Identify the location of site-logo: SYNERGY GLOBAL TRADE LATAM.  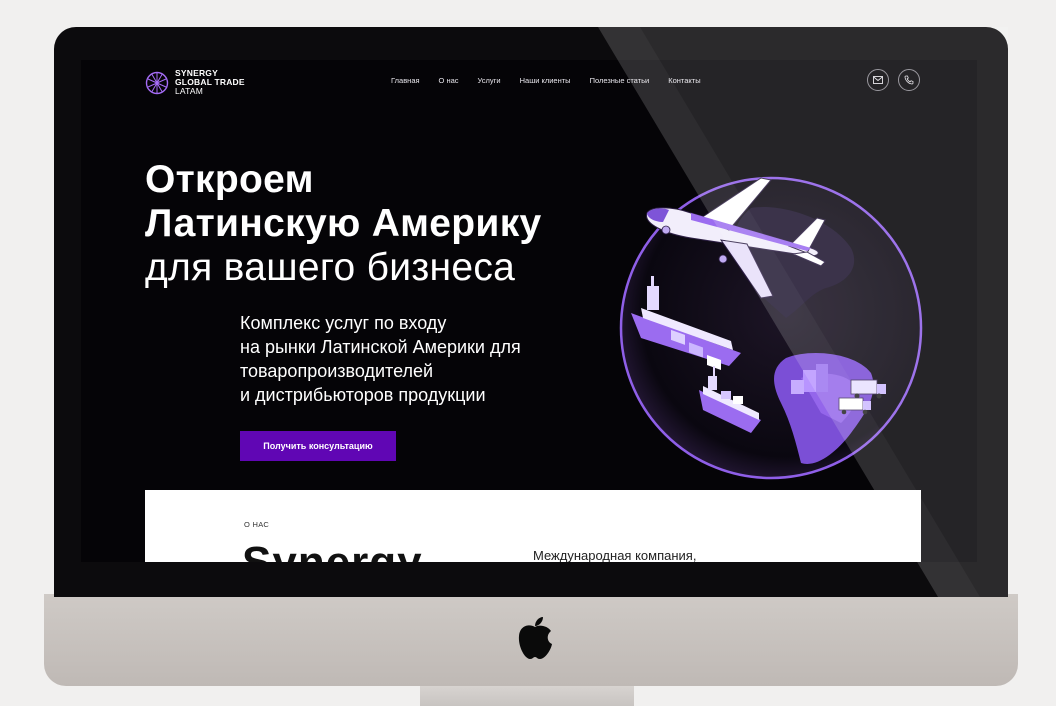
(195, 82).